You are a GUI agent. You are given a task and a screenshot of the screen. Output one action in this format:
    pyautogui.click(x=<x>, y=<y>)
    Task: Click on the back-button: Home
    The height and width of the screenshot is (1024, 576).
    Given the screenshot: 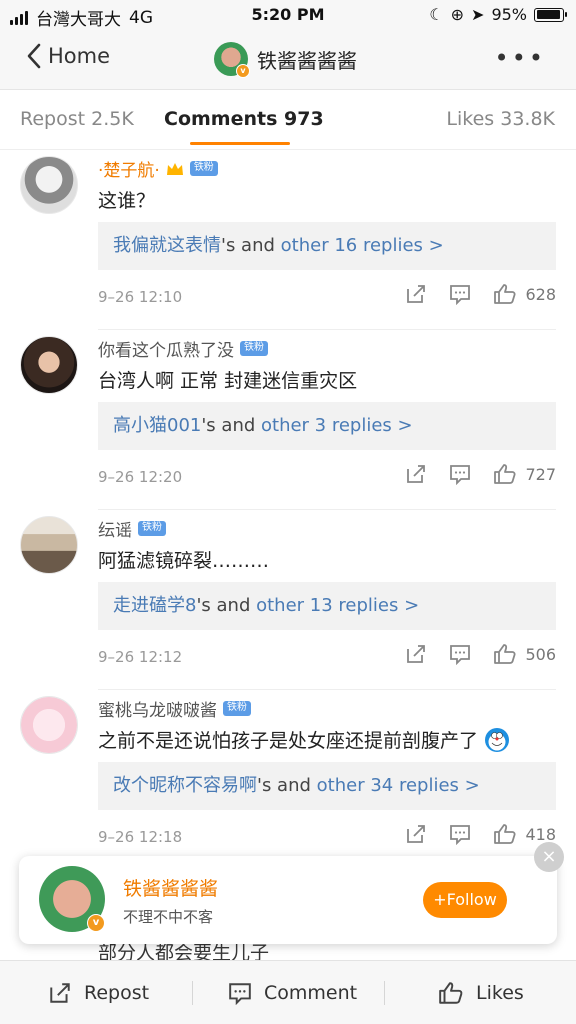 What is the action you would take?
    pyautogui.click(x=68, y=56)
    